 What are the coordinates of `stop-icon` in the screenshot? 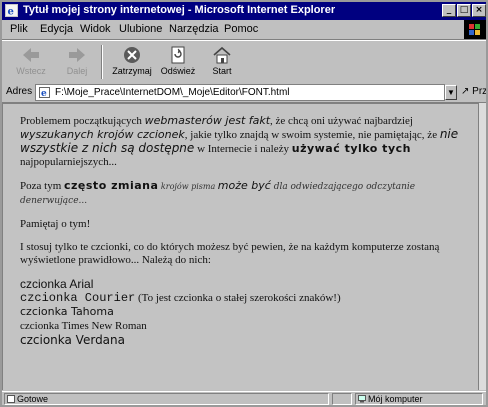 It's located at (132, 55).